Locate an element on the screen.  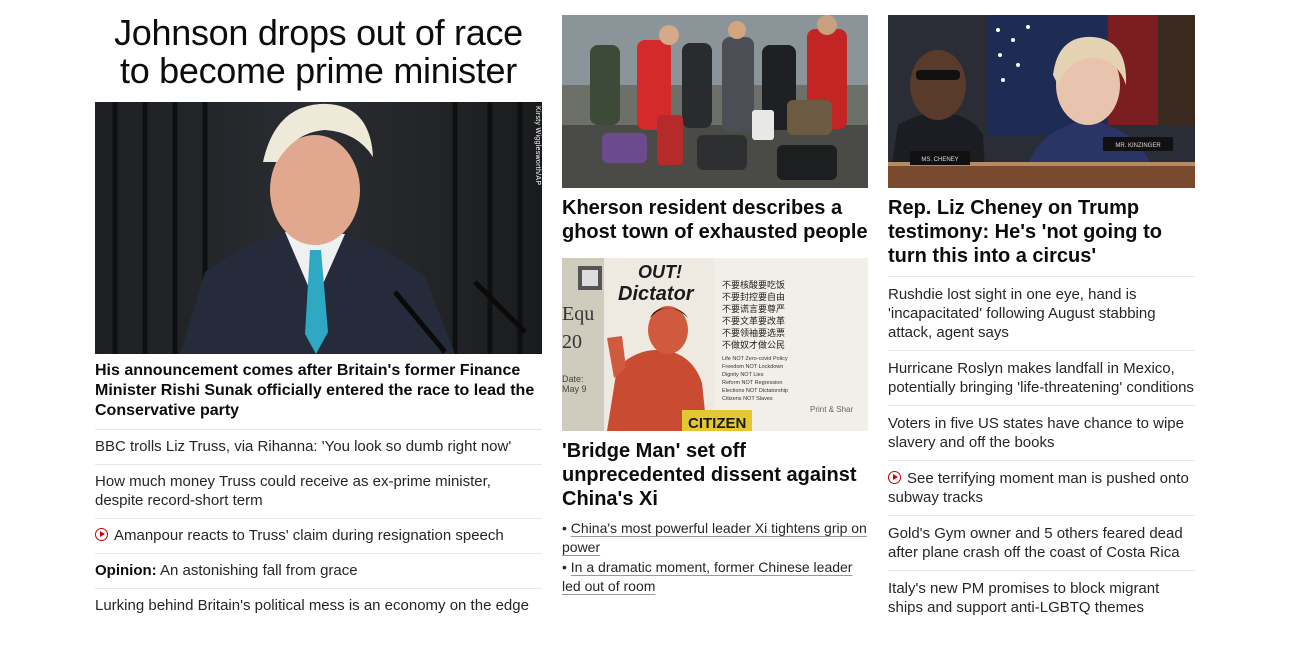
kherson-photo-image is located at coordinates (715, 101).